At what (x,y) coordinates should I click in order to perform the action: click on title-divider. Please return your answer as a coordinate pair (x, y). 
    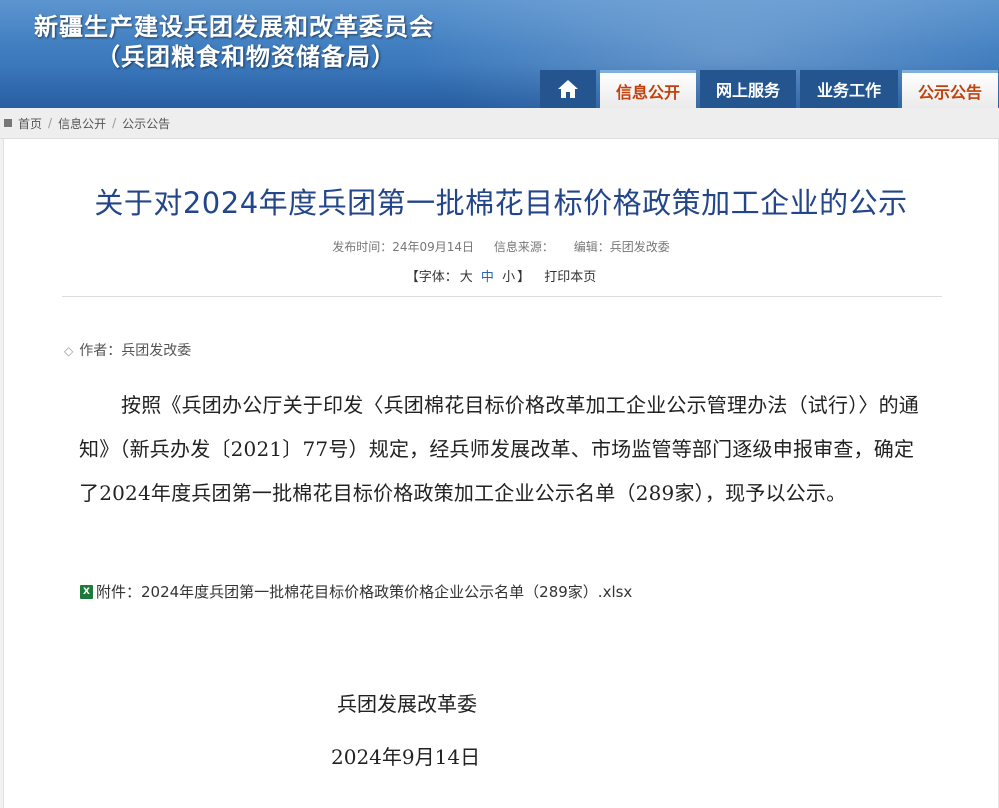
    Looking at the image, I should click on (502, 296).